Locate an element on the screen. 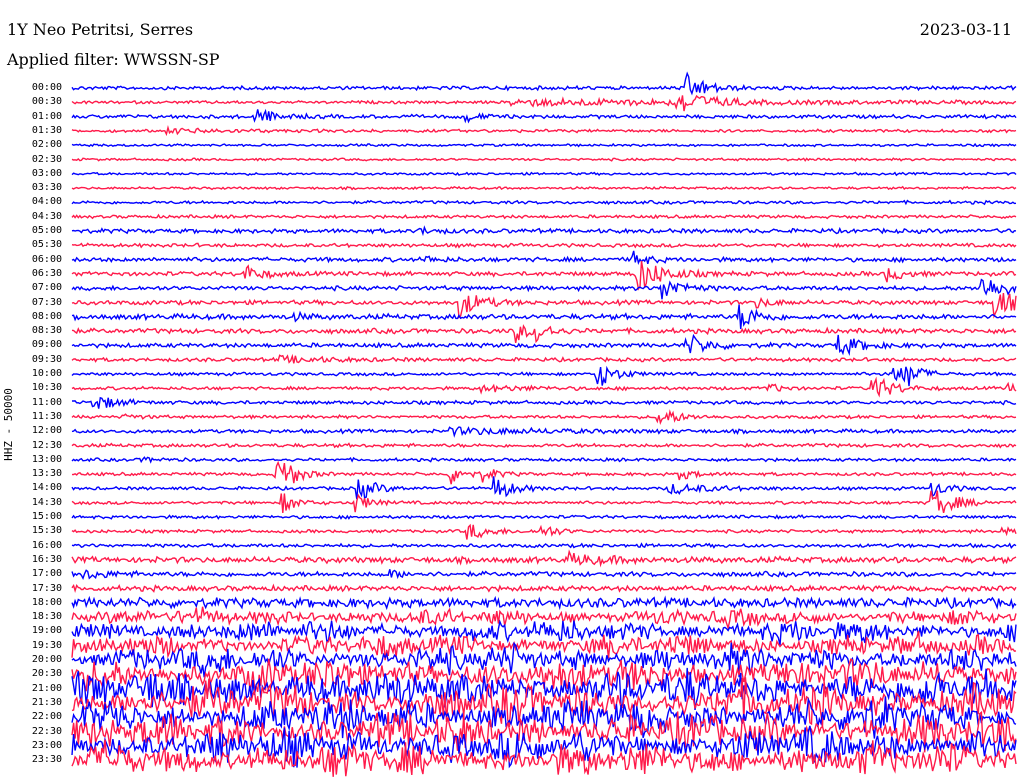 Image resolution: width=1024 pixels, height=780 pixels. trace-1930 is located at coordinates (544, 645).